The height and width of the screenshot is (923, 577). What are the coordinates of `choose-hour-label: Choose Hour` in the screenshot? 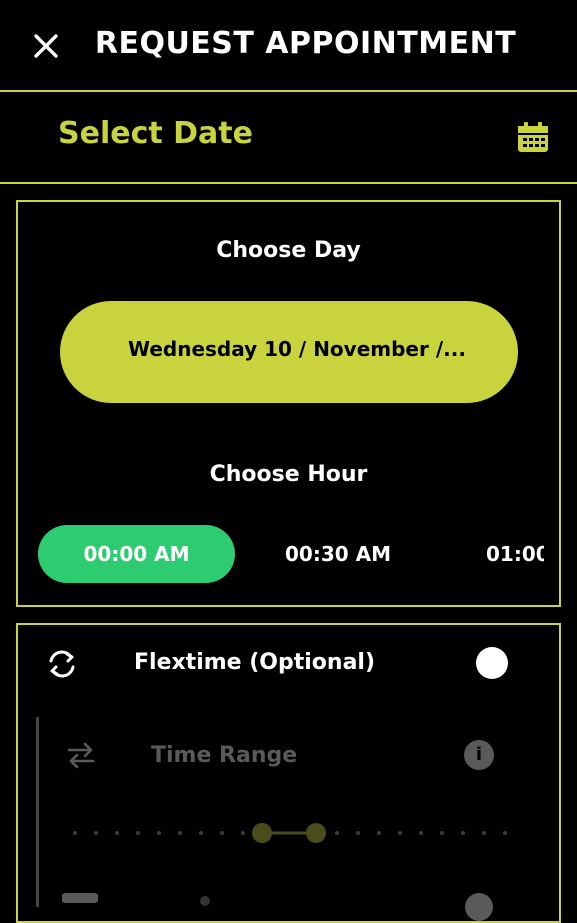 It's located at (288, 474).